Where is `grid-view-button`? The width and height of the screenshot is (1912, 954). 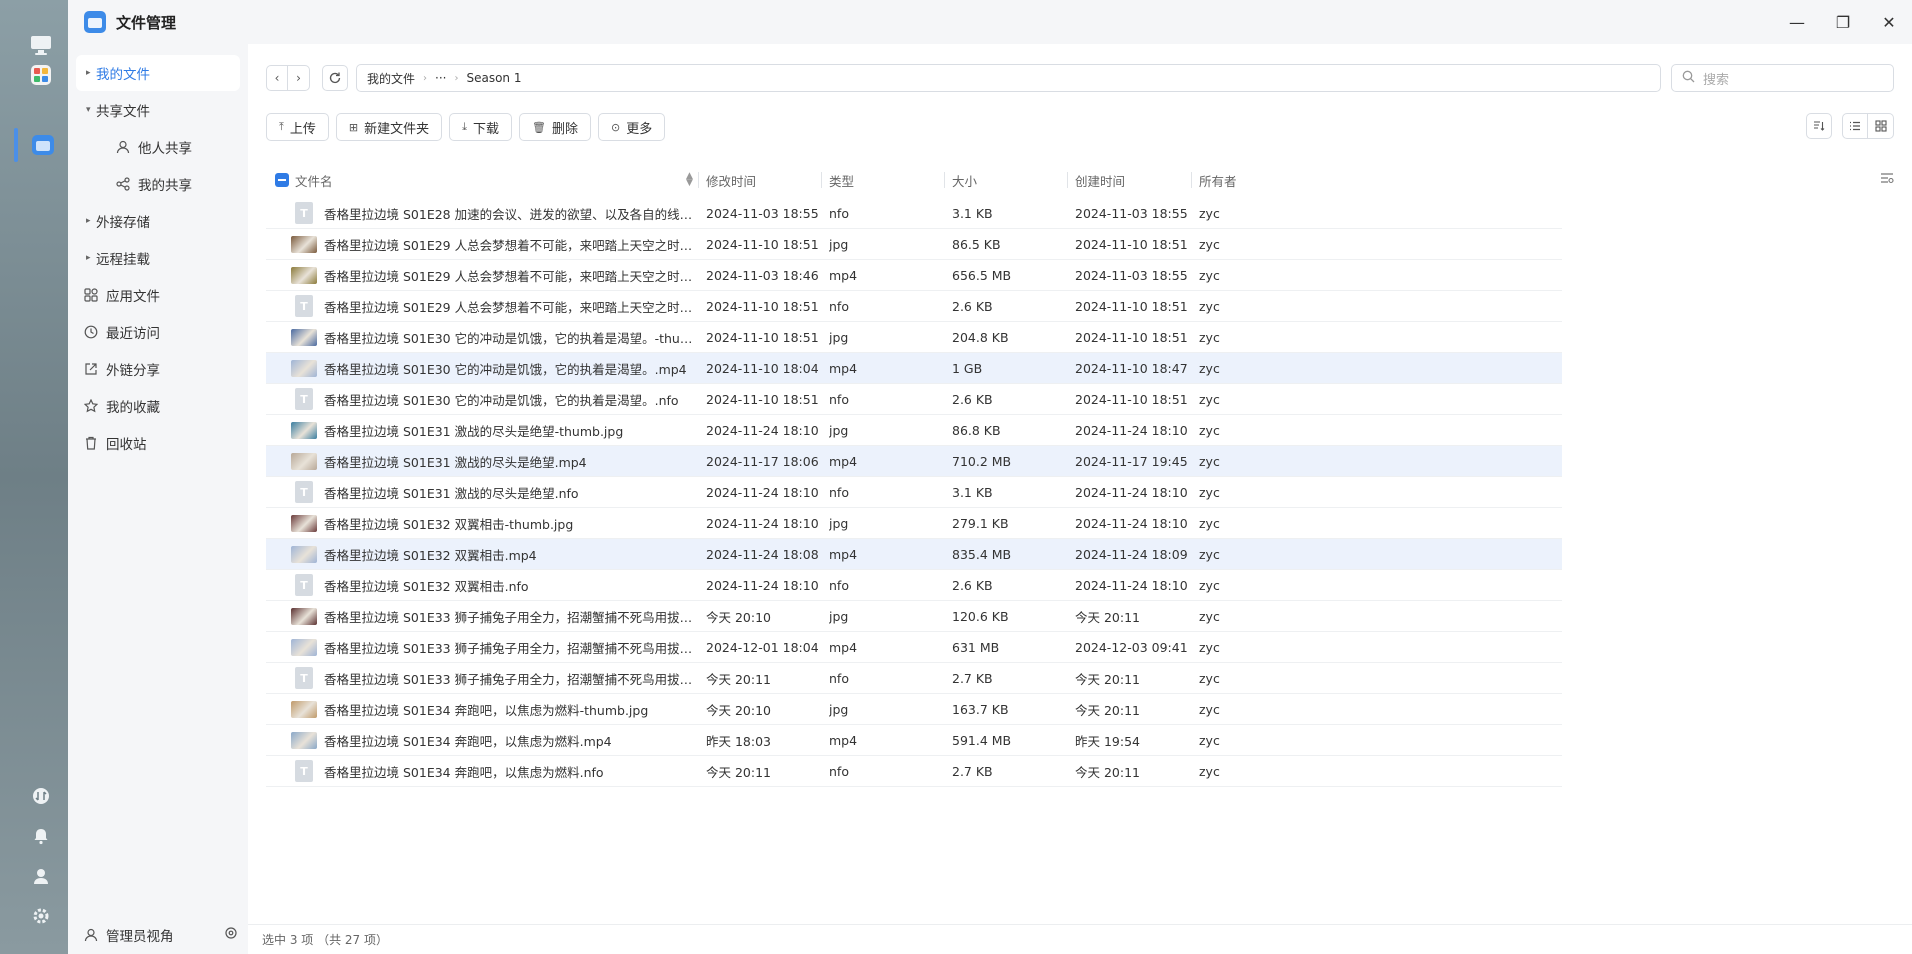 grid-view-button is located at coordinates (1881, 126).